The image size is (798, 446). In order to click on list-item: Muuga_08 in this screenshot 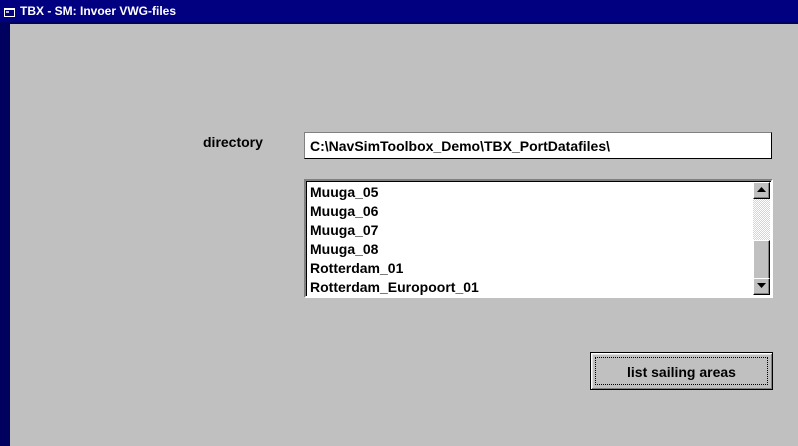, I will do `click(394, 249)`.